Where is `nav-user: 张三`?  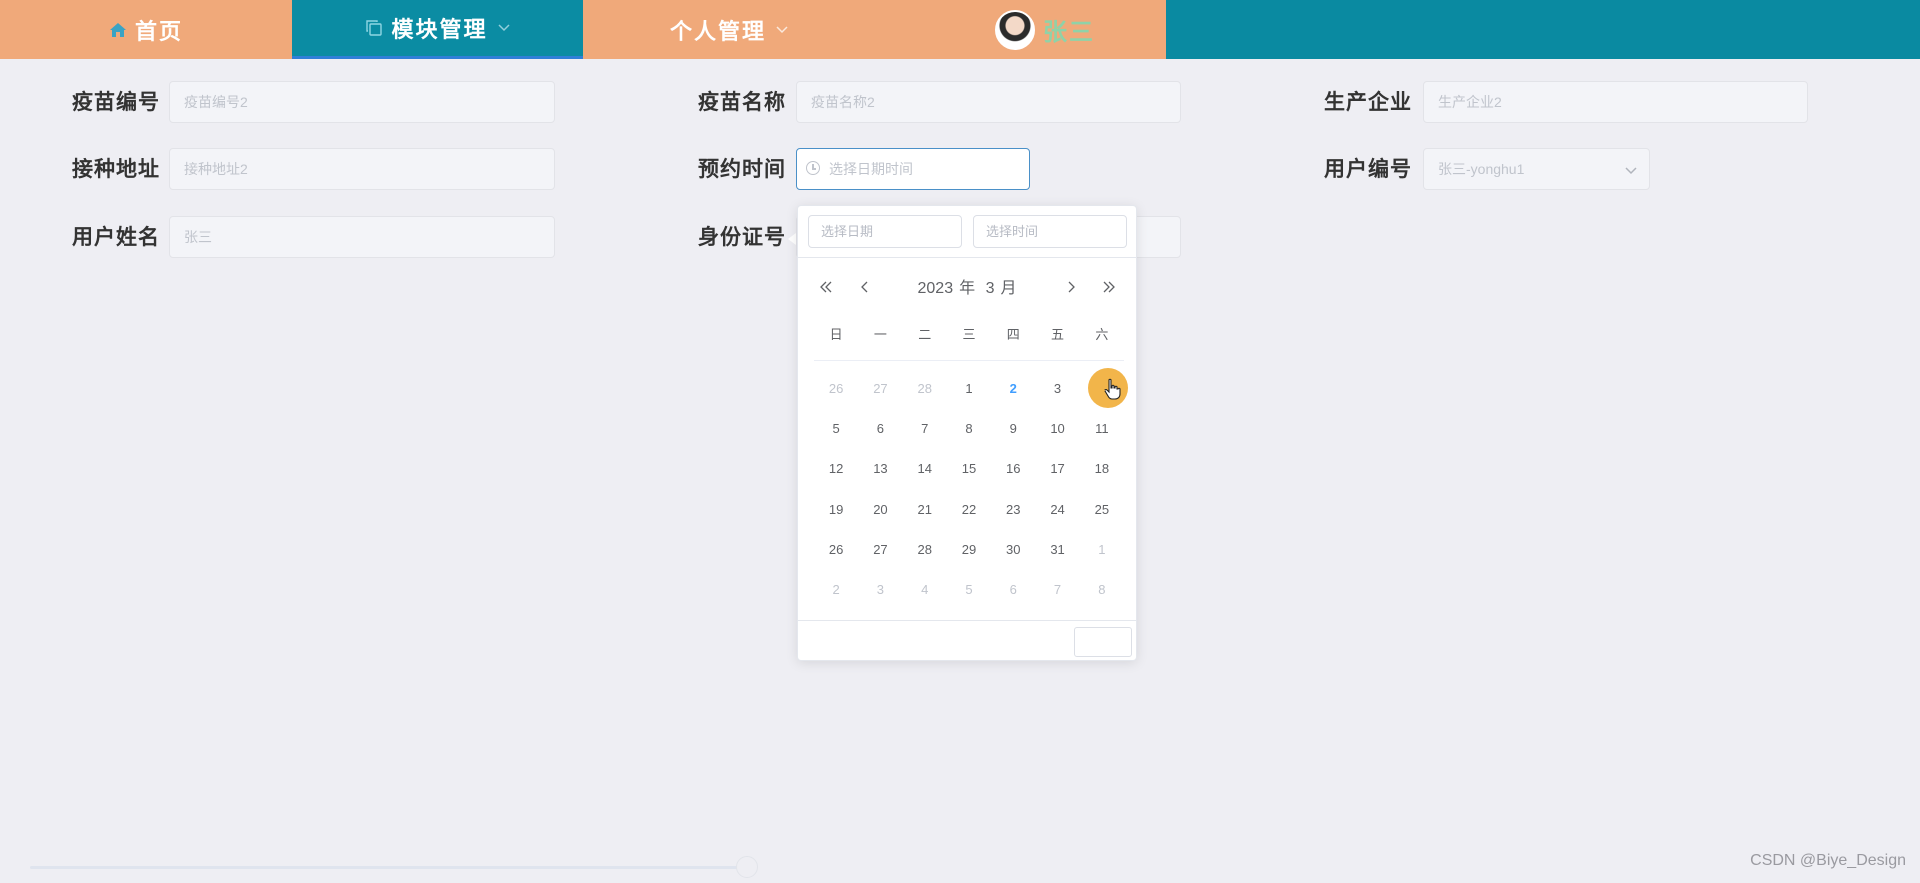
nav-user: 张三 is located at coordinates (1020, 29).